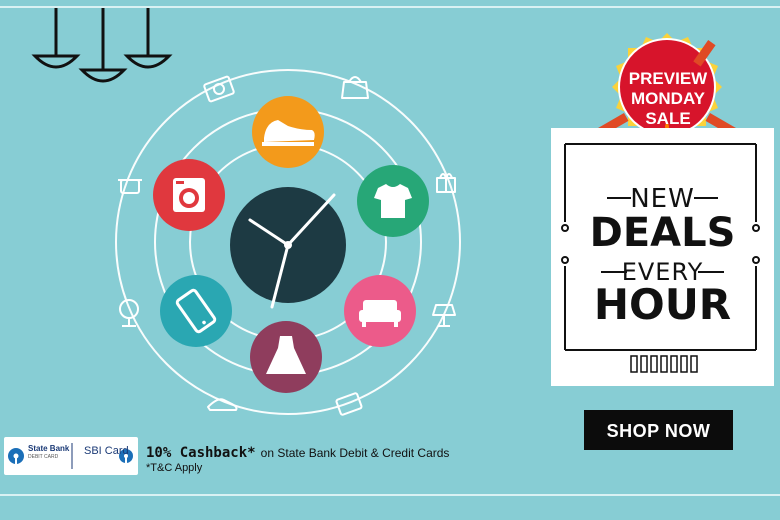  What do you see at coordinates (130, 186) in the screenshot?
I see `cooking-pot-icon` at bounding box center [130, 186].